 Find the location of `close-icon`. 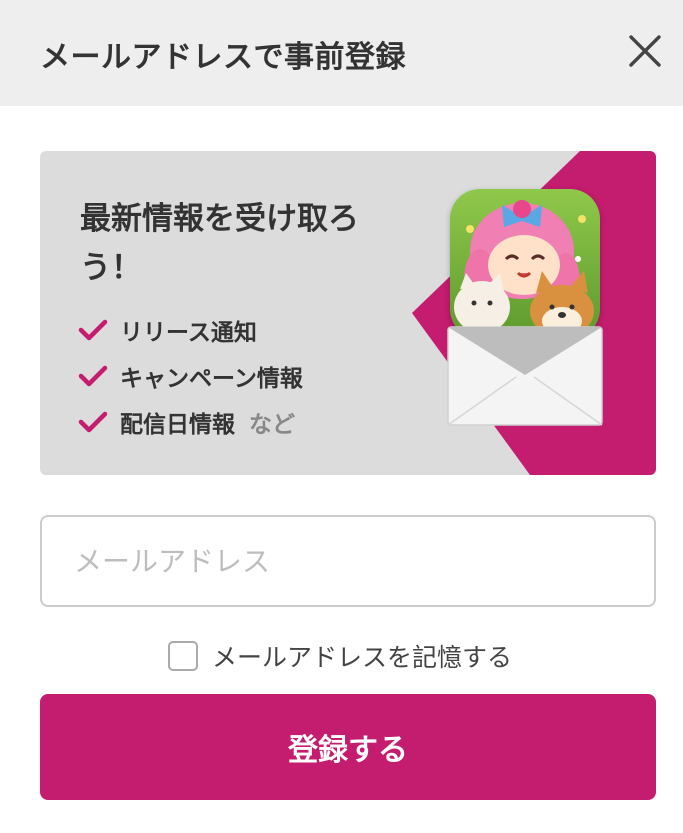

close-icon is located at coordinates (645, 51).